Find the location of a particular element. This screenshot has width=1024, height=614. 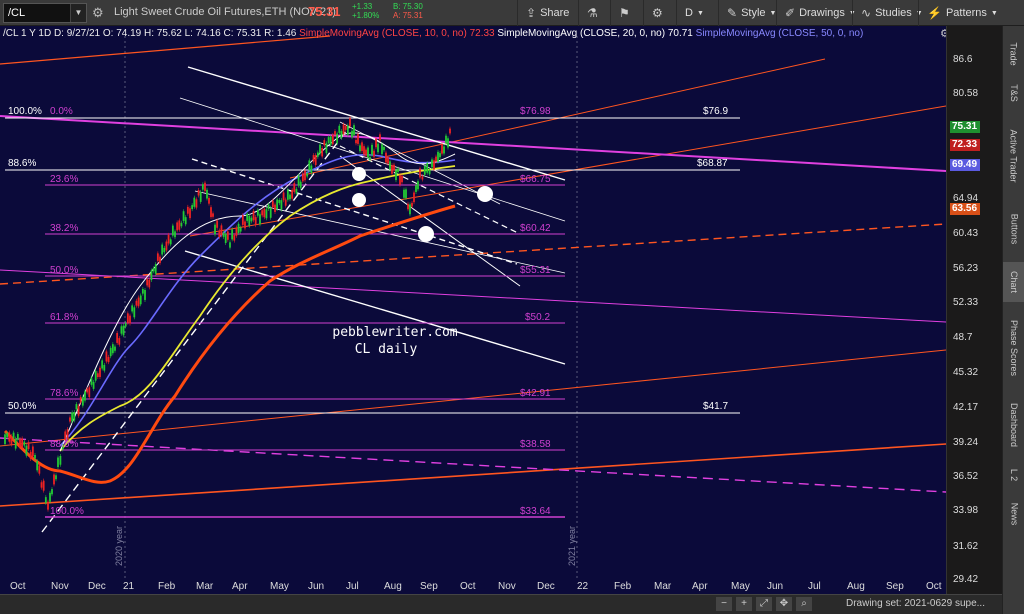

price-tick: 39.24 is located at coordinates (966, 442).